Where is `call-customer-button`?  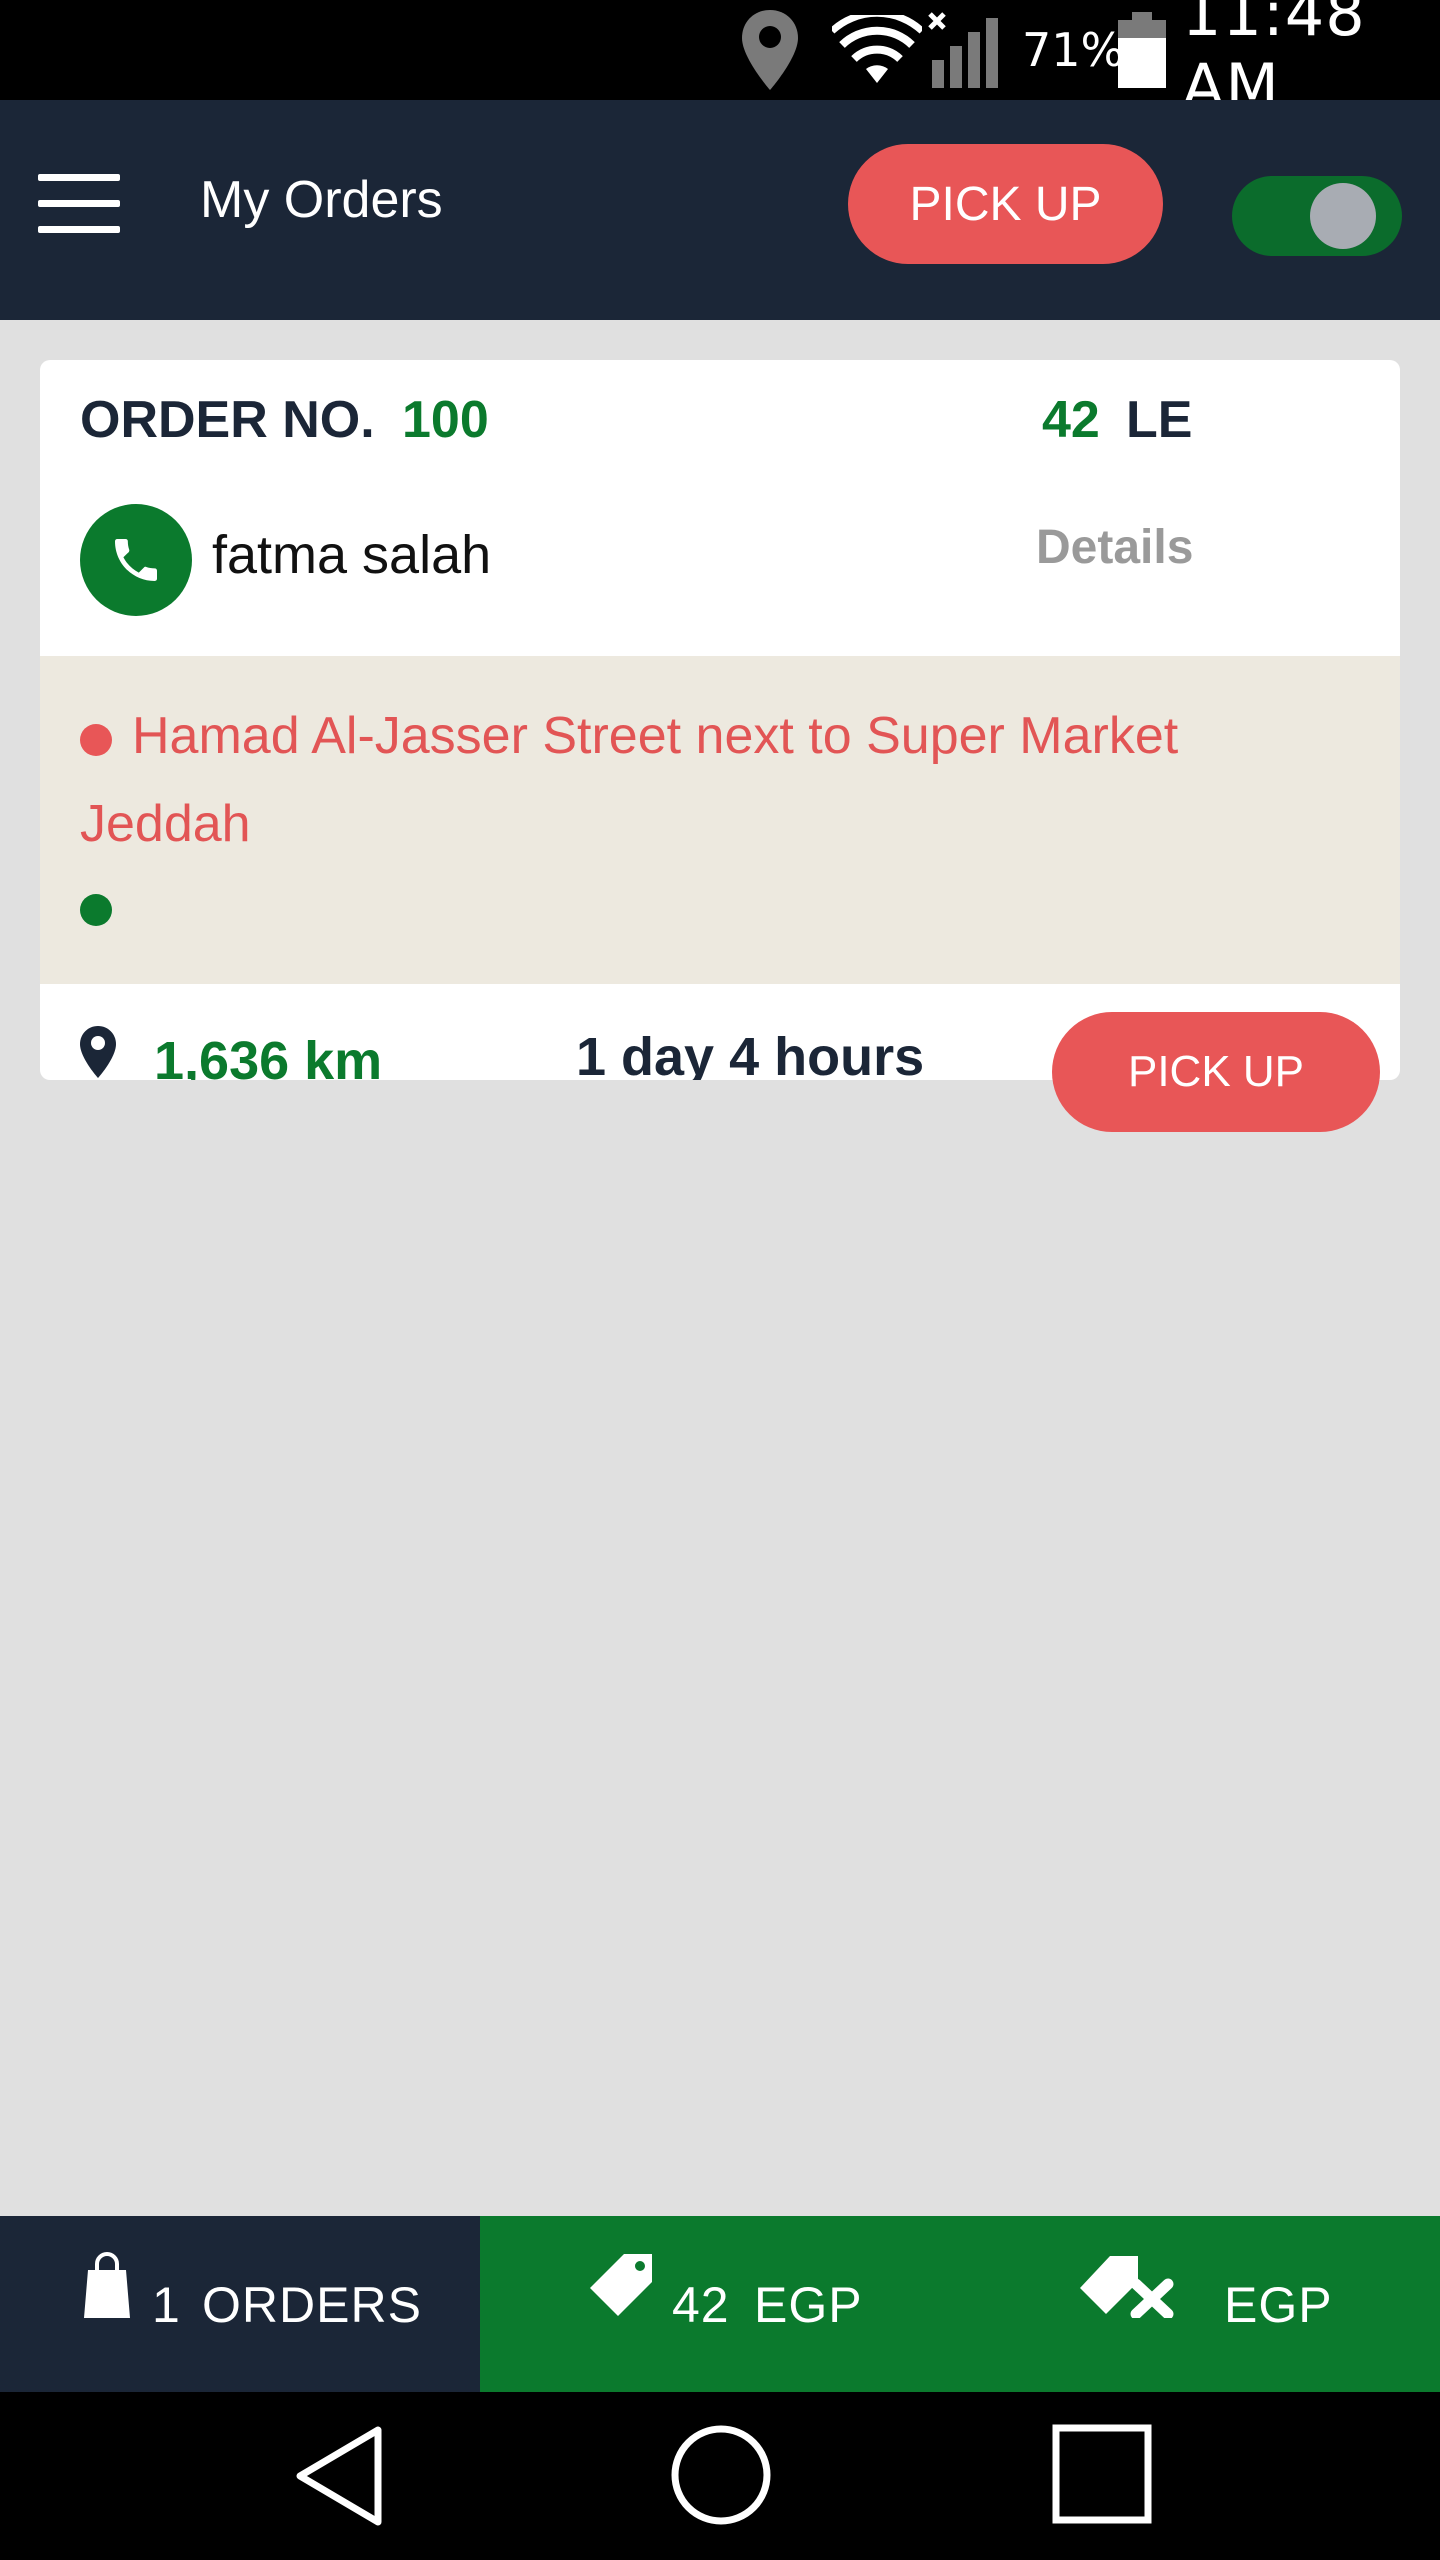
call-customer-button is located at coordinates (136, 560).